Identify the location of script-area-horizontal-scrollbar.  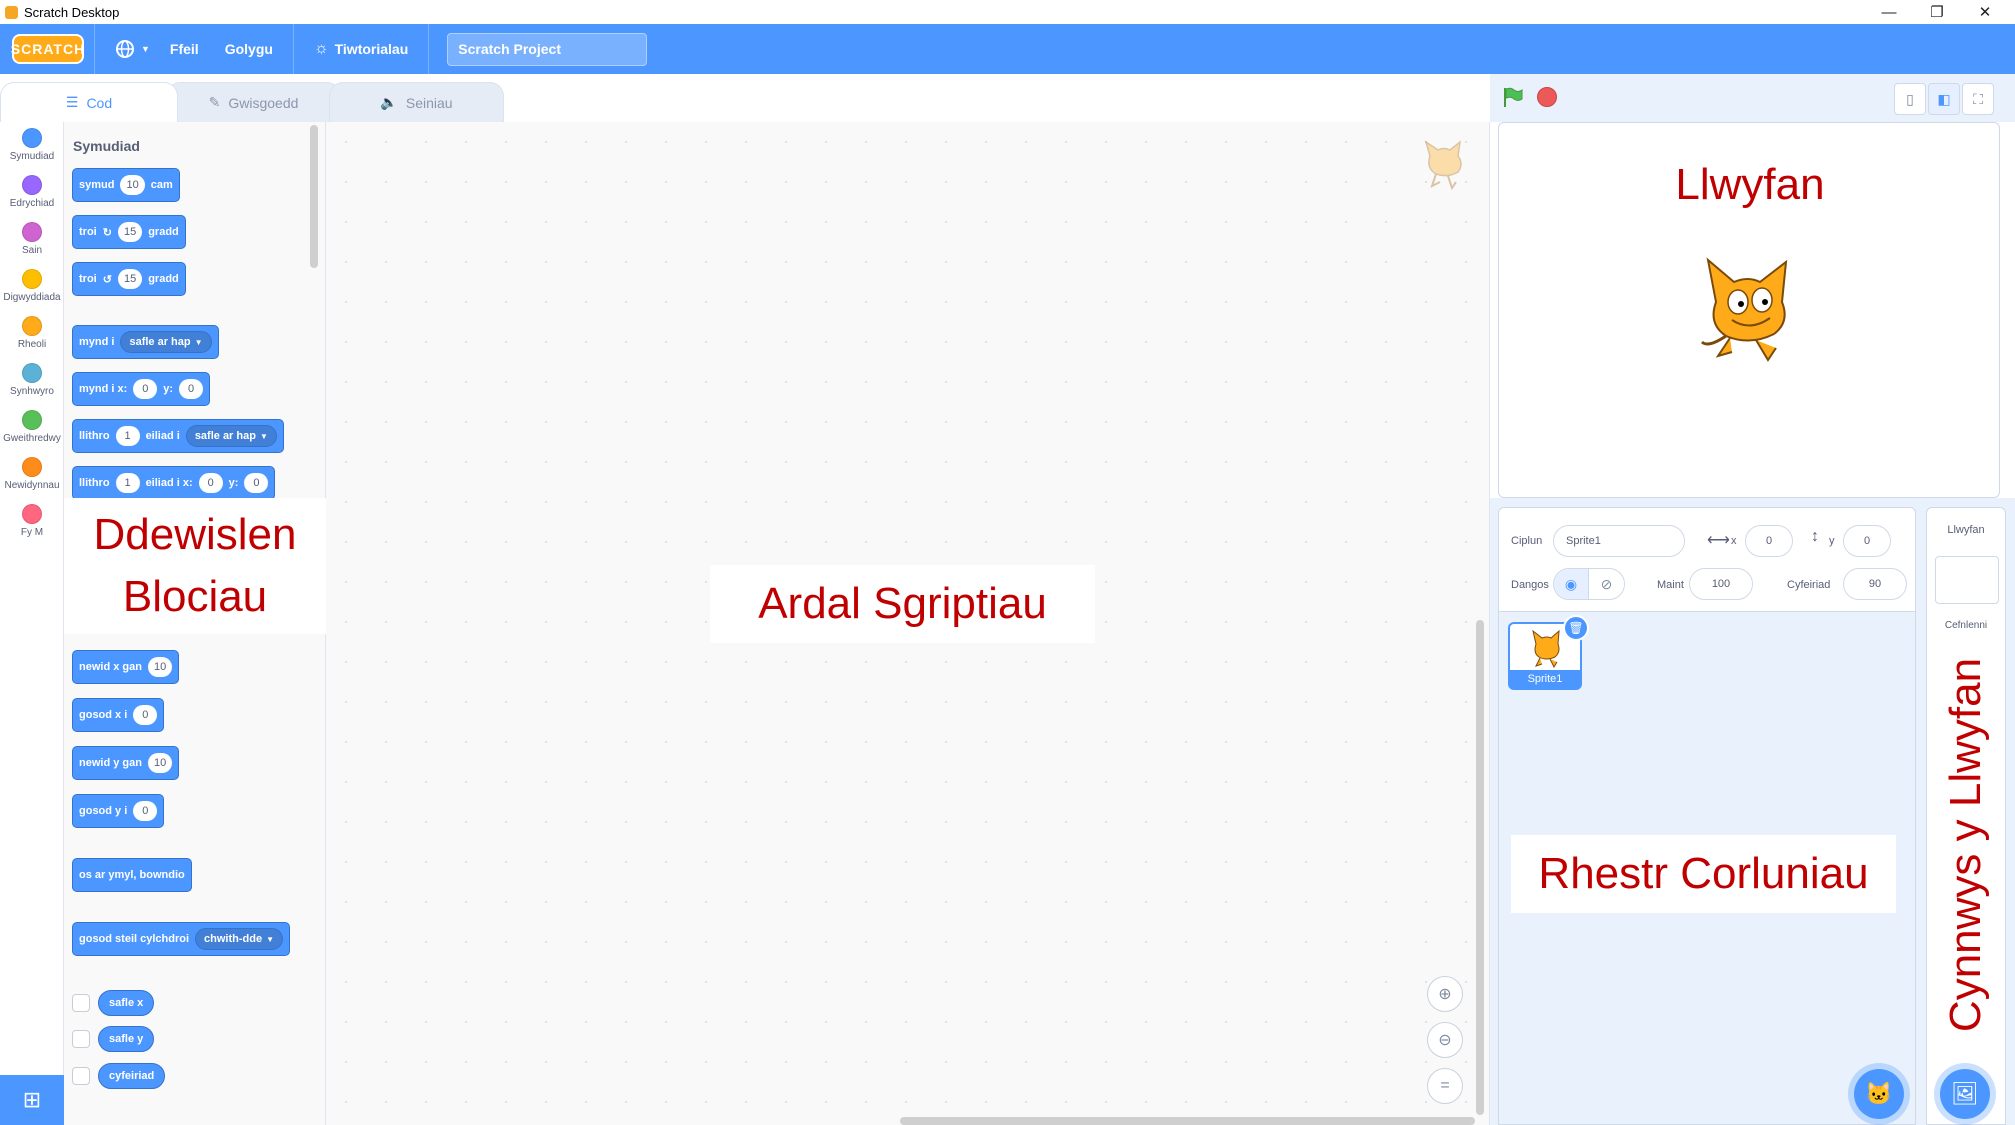
(1187, 1121).